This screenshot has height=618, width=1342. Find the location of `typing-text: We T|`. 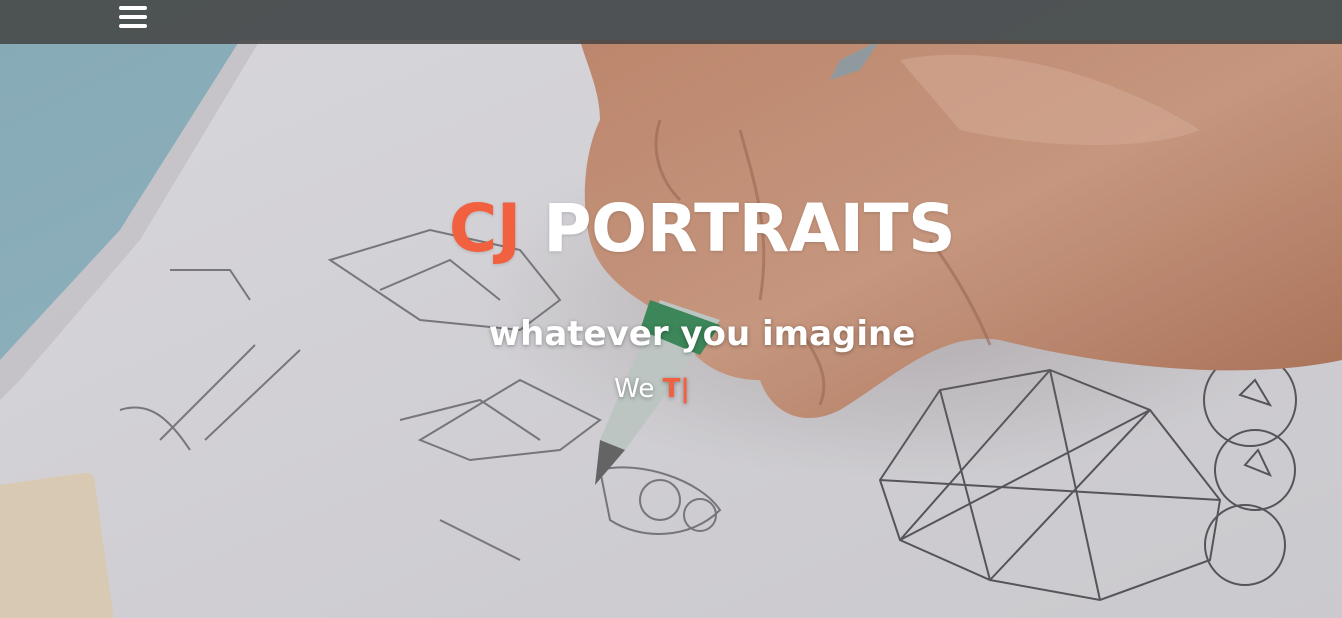

typing-text: We T| is located at coordinates (652, 389).